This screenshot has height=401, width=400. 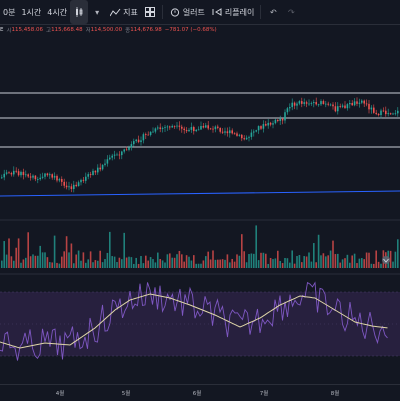 I want to click on volume-settings-icon, so click(x=386, y=260).